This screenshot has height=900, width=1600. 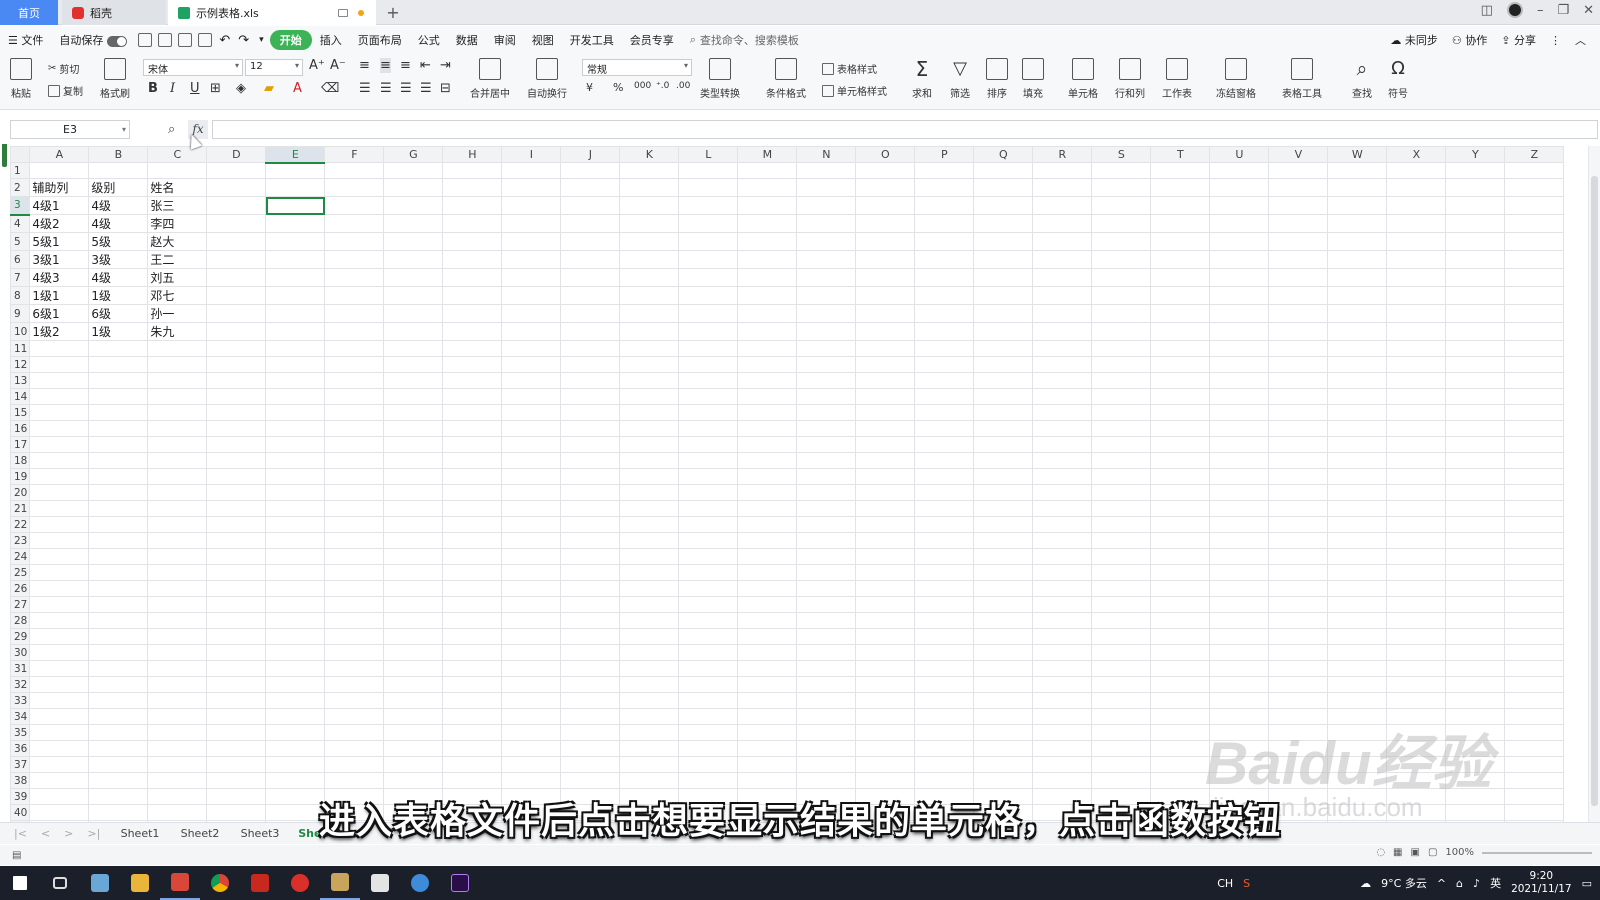 What do you see at coordinates (331, 40) in the screenshot?
I see `menu-insert: 插入` at bounding box center [331, 40].